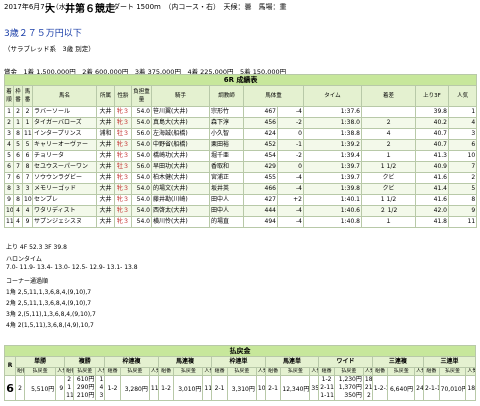 Image resolution: width=480 pixels, height=406 pixels. Describe the element at coordinates (332, 145) in the screenshot. I see `result-time: 1:39.2` at that location.